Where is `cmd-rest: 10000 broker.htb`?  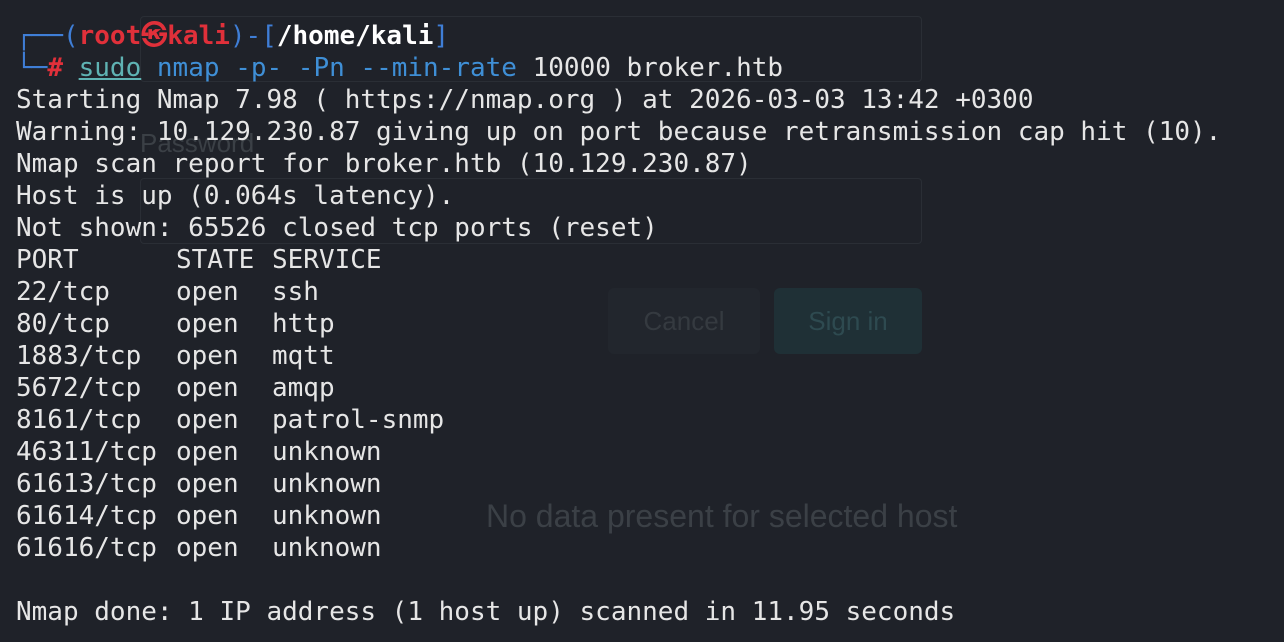
cmd-rest: 10000 broker.htb is located at coordinates (658, 68).